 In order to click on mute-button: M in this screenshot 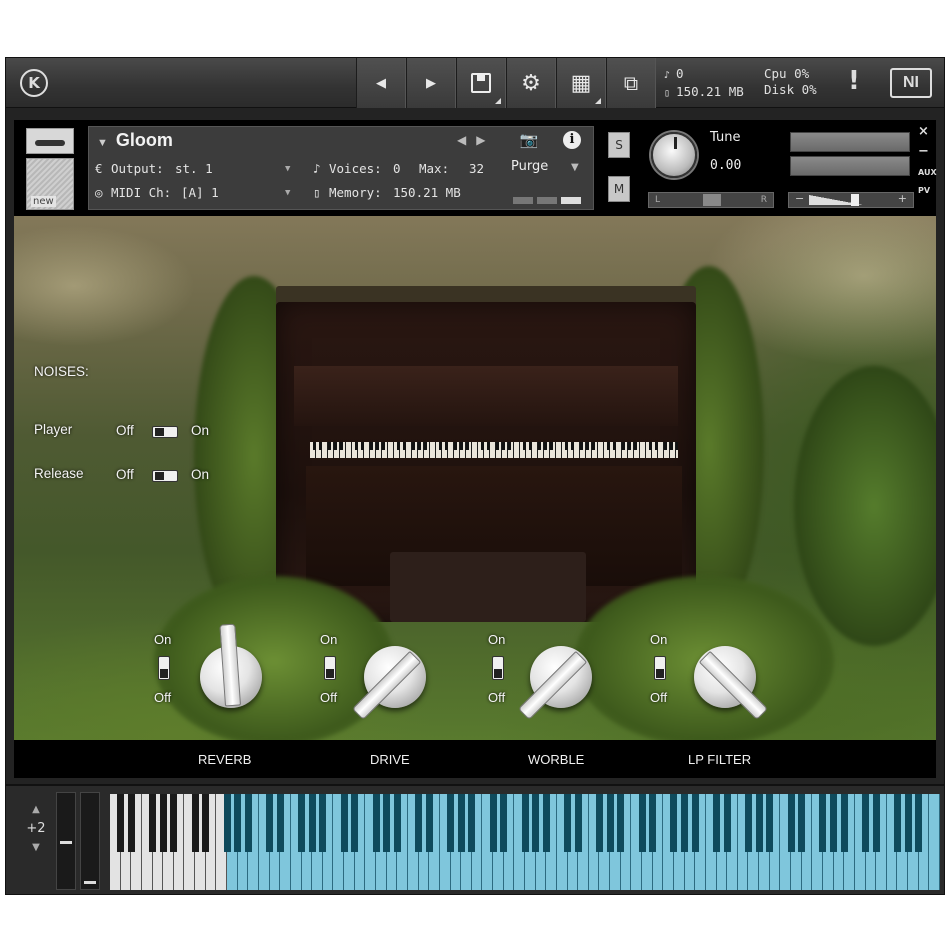, I will do `click(619, 189)`.